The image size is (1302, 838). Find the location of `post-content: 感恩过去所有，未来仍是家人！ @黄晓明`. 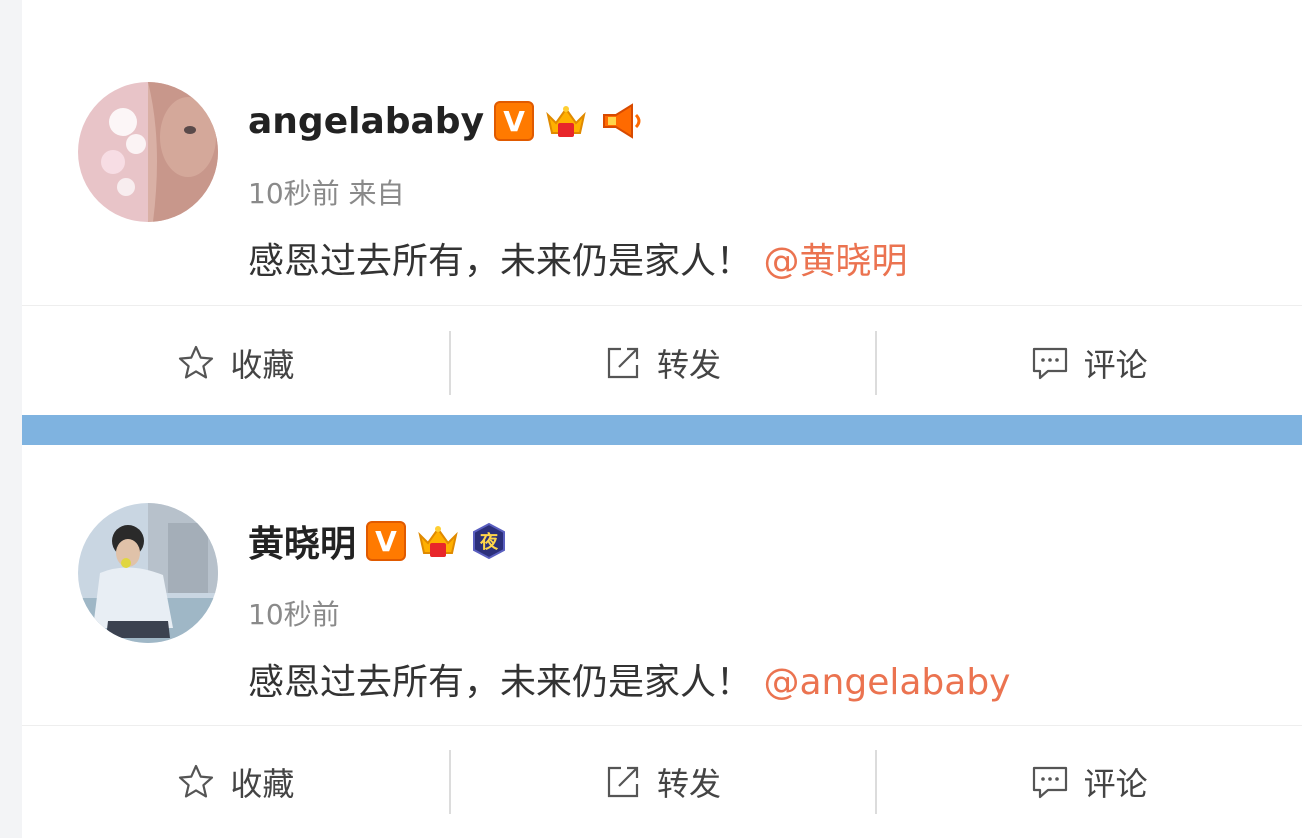

post-content: 感恩过去所有，未来仍是家人！ @黄晓明 is located at coordinates (577, 258).